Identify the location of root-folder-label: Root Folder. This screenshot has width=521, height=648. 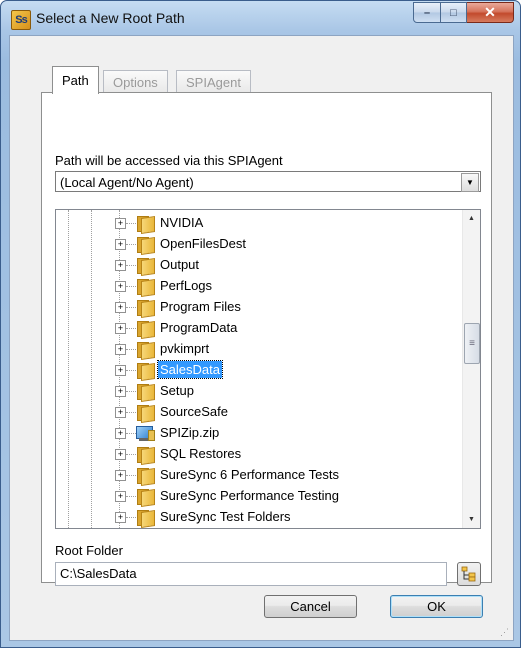
(89, 550).